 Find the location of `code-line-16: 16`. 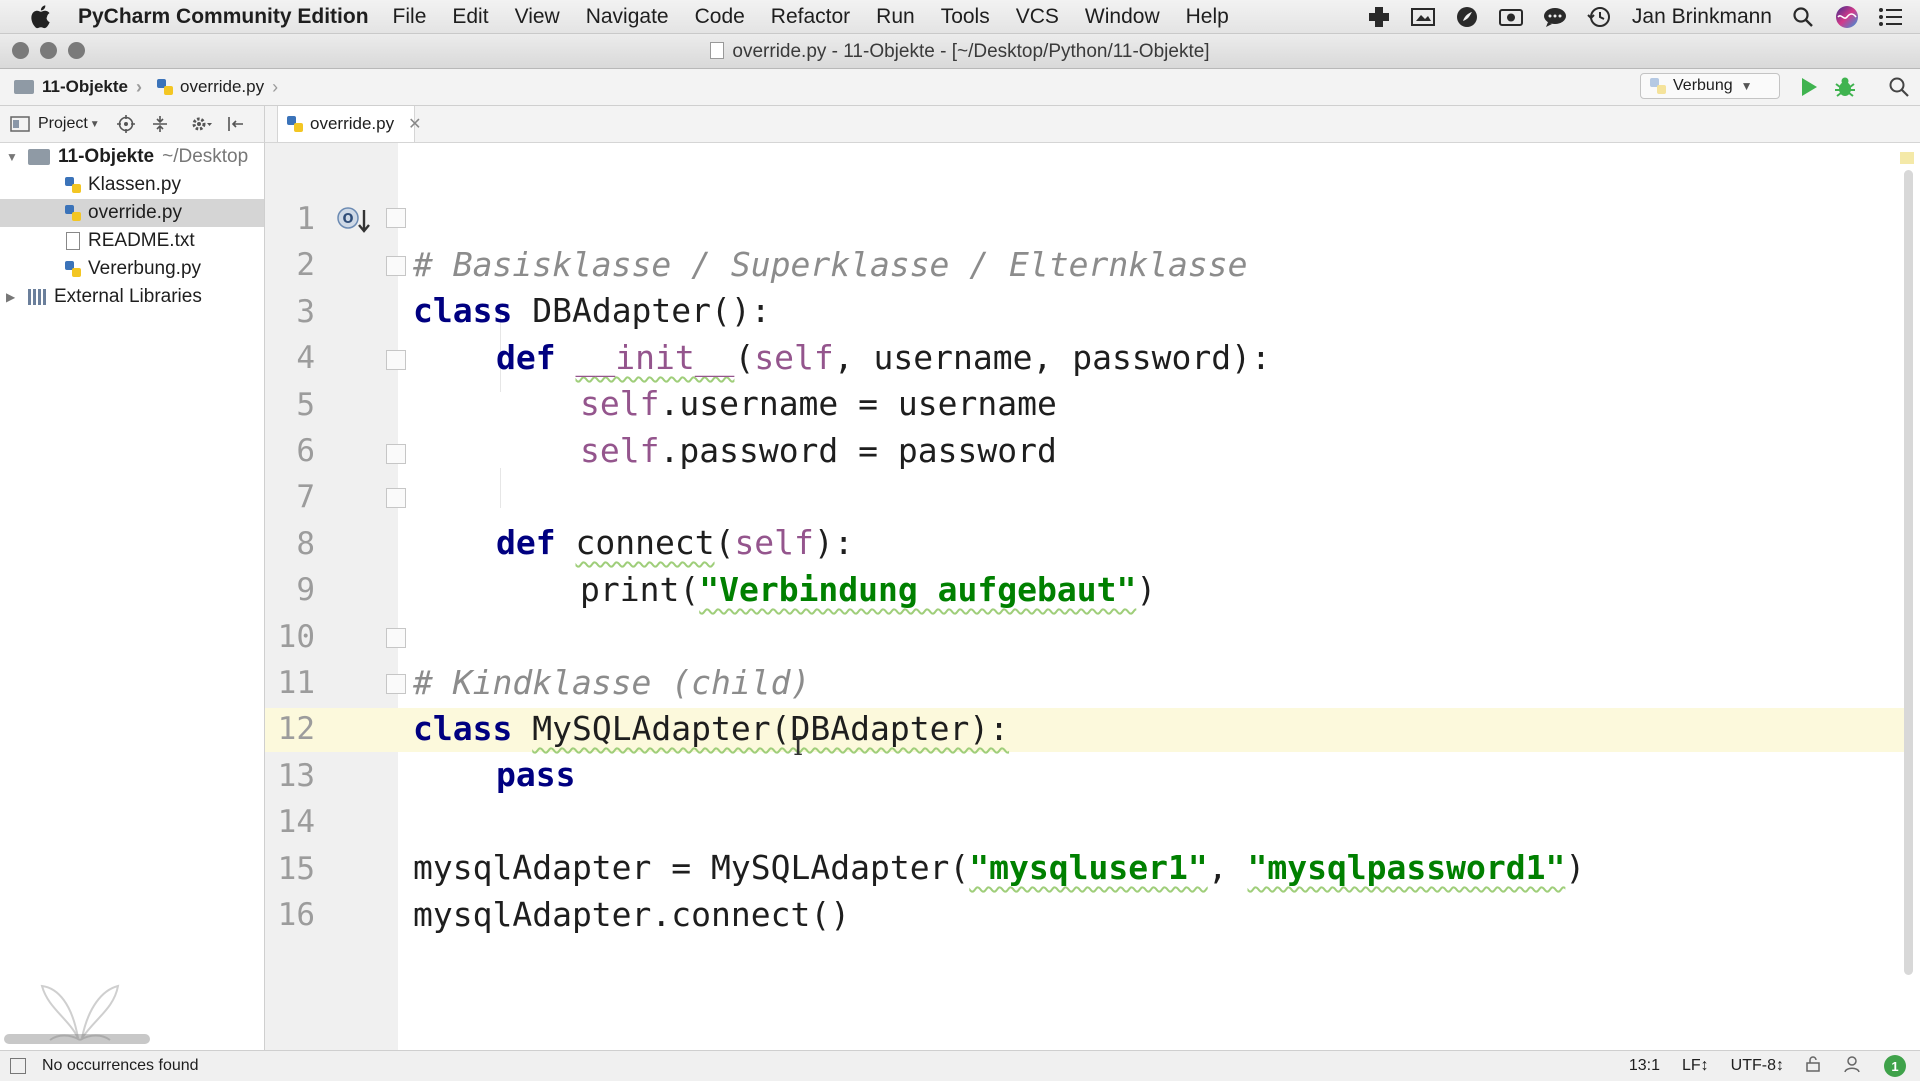

code-line-16: 16 is located at coordinates (960, 889).